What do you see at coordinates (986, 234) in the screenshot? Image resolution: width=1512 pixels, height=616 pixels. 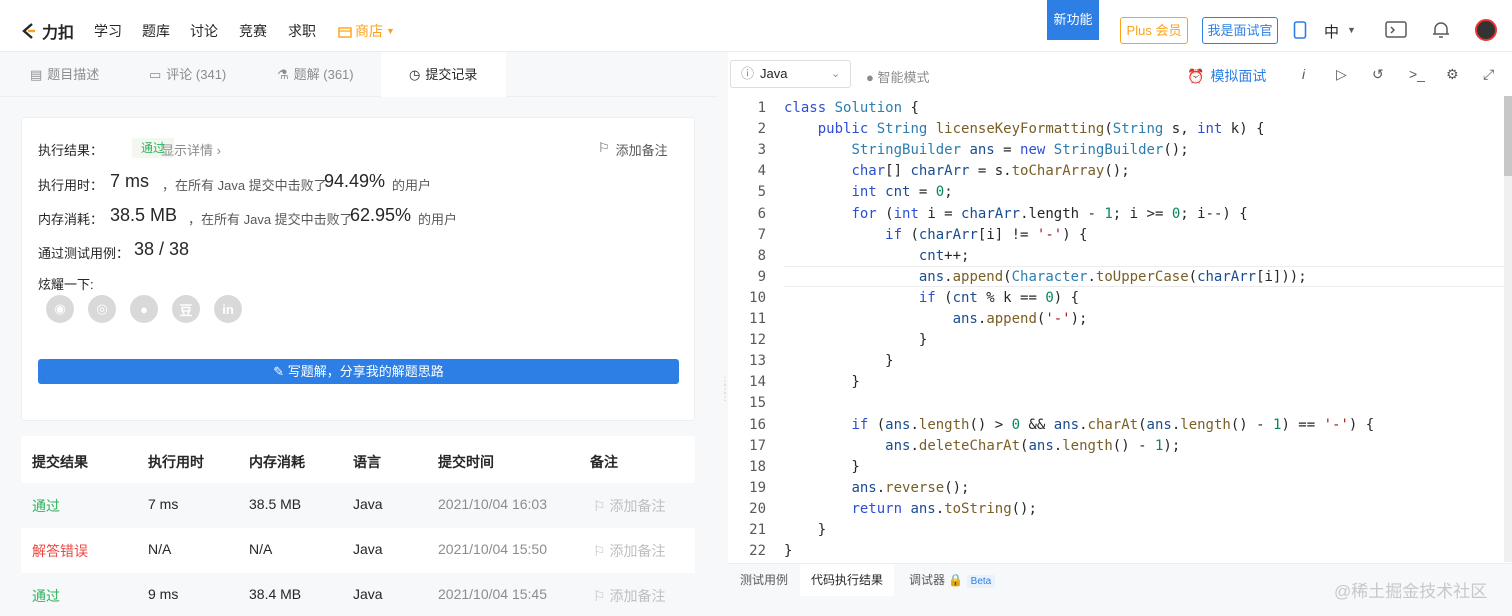 I see `code-text: if (charArr[i] != '-') {` at bounding box center [986, 234].